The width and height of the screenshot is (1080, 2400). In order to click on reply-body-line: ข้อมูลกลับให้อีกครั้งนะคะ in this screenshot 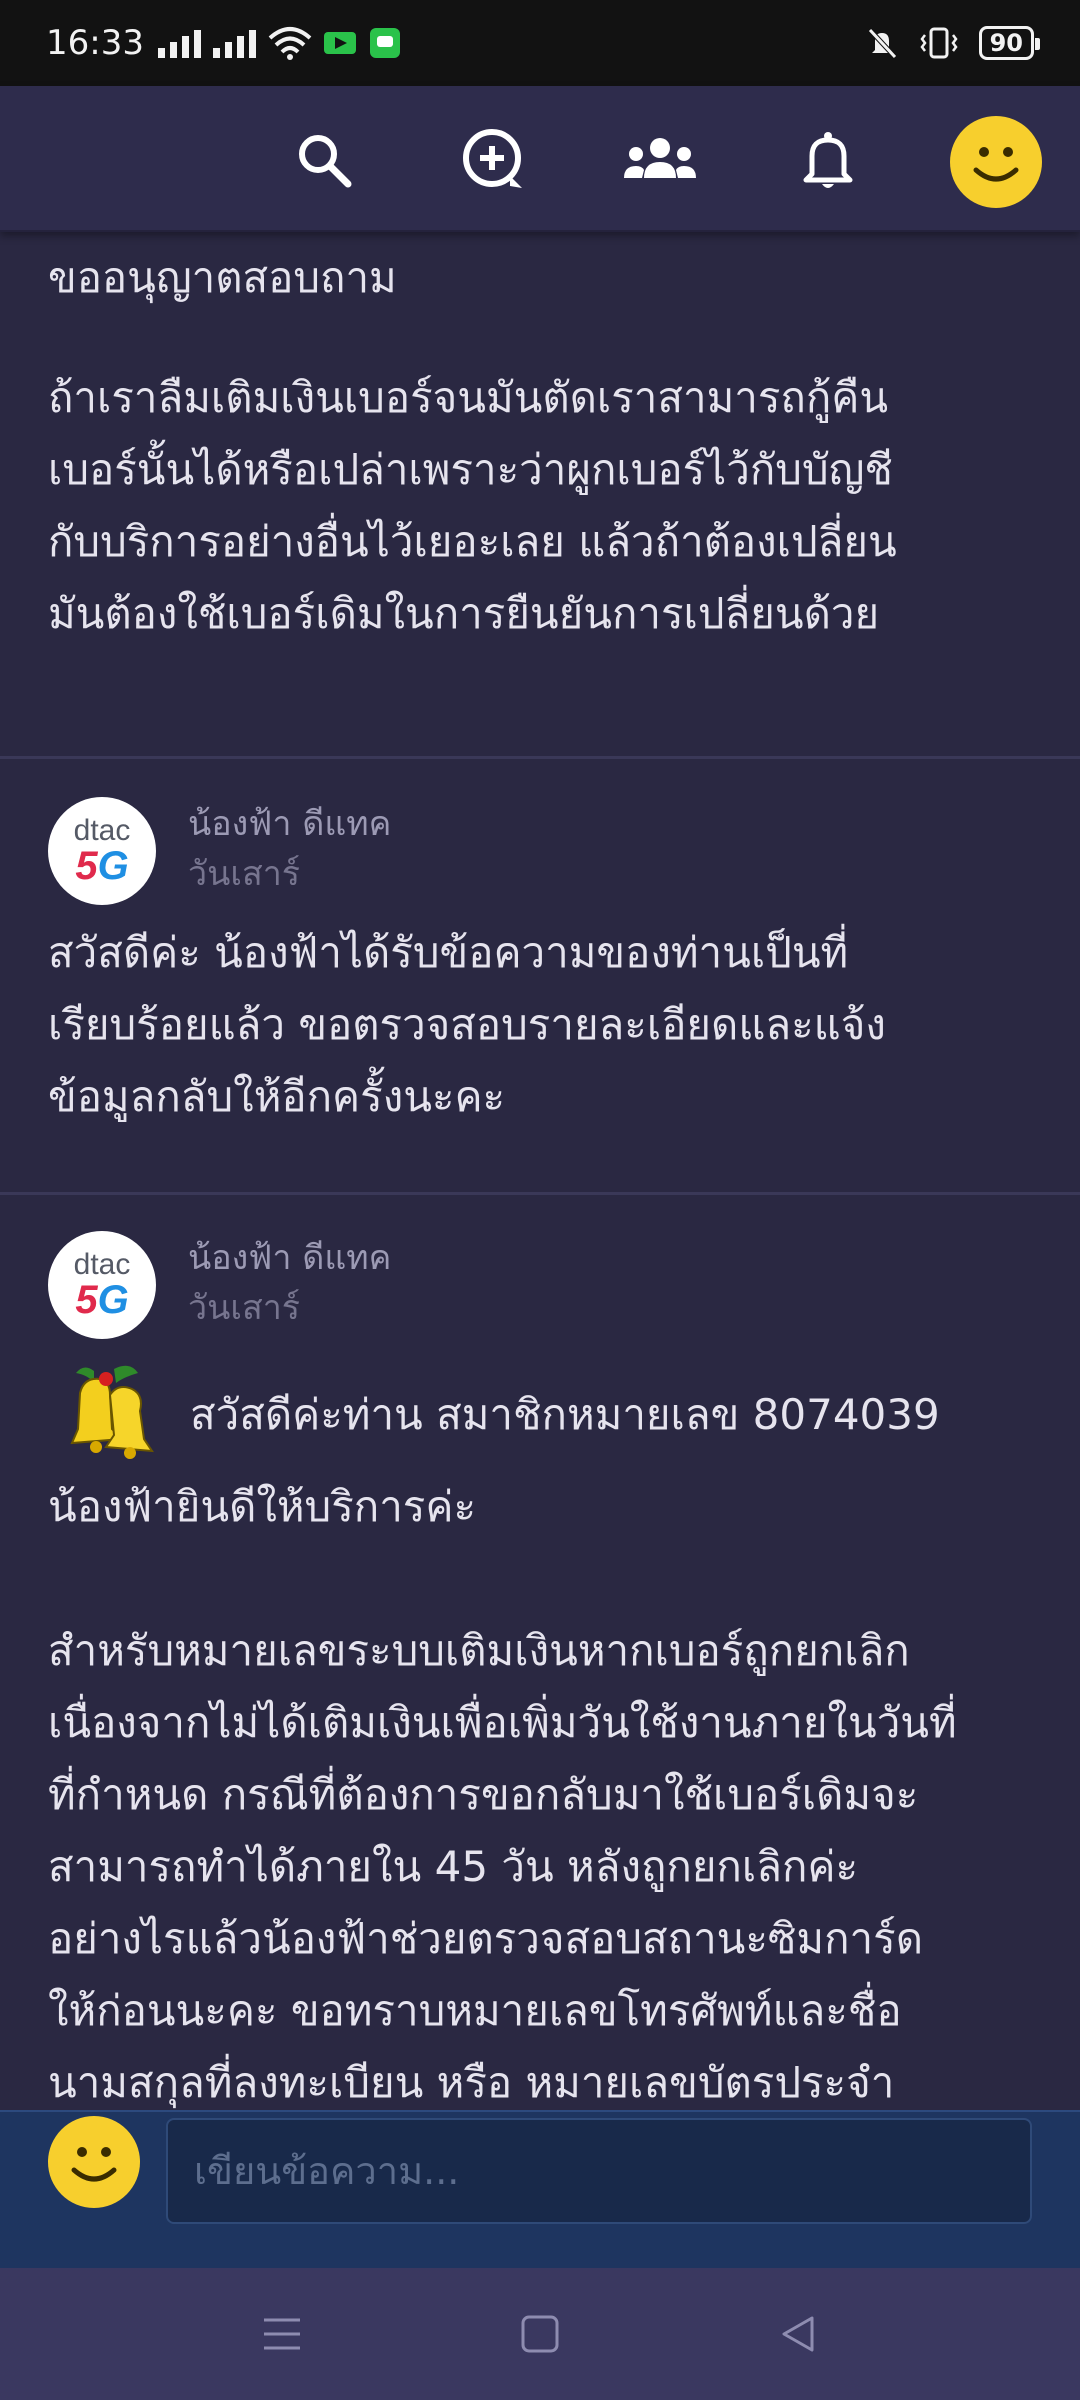, I will do `click(277, 1096)`.